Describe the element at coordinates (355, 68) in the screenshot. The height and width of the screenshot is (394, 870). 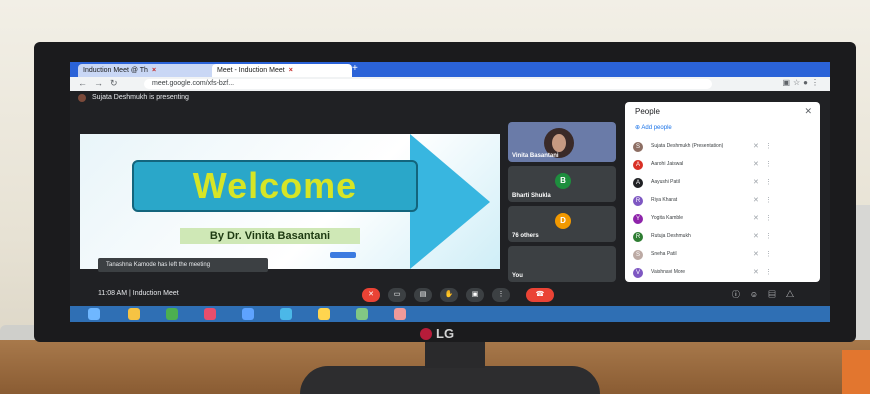
I see `new-tab-button: +` at that location.